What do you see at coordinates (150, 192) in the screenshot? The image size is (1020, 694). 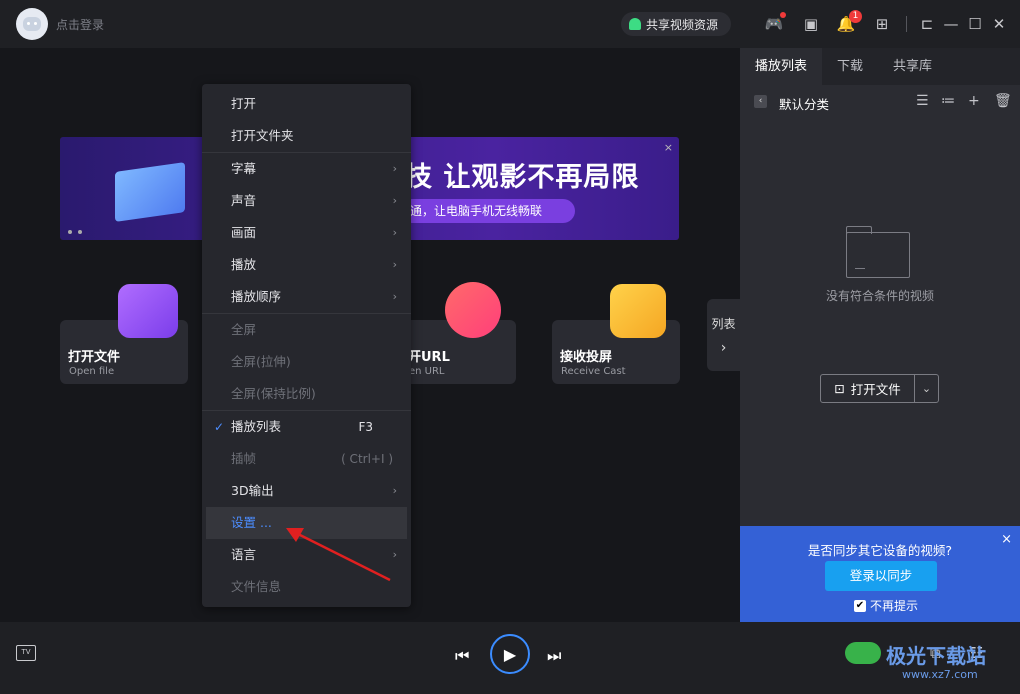 I see `laptop-illustration` at bounding box center [150, 192].